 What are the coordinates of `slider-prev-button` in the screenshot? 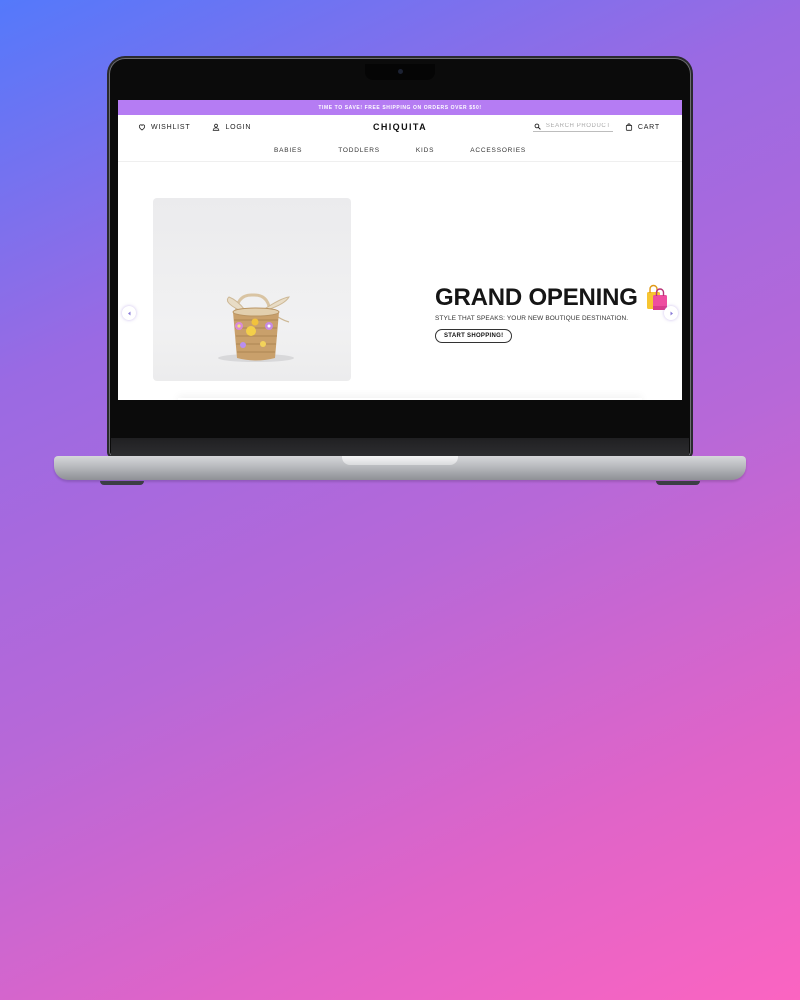 It's located at (129, 313).